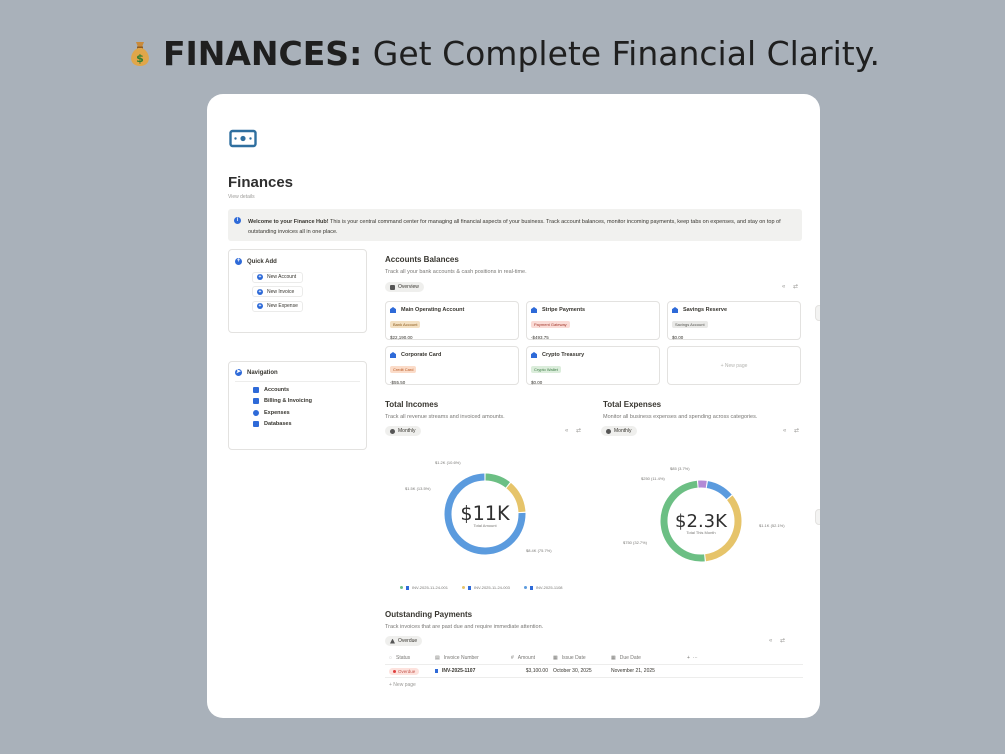  Describe the element at coordinates (470, 671) in the screenshot. I see `invoice-cell: INV-2025-1107` at that location.